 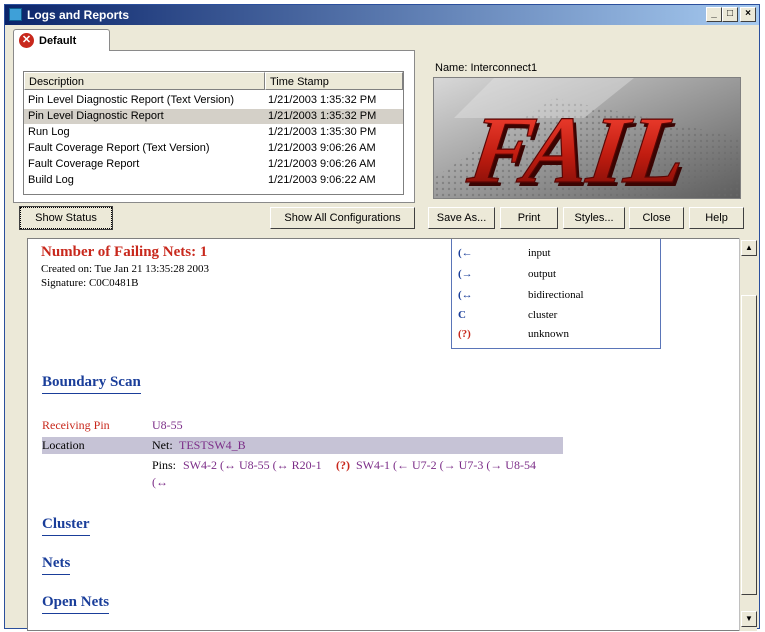 I want to click on boundary-scan-link: Boundary Scan, so click(x=91, y=384).